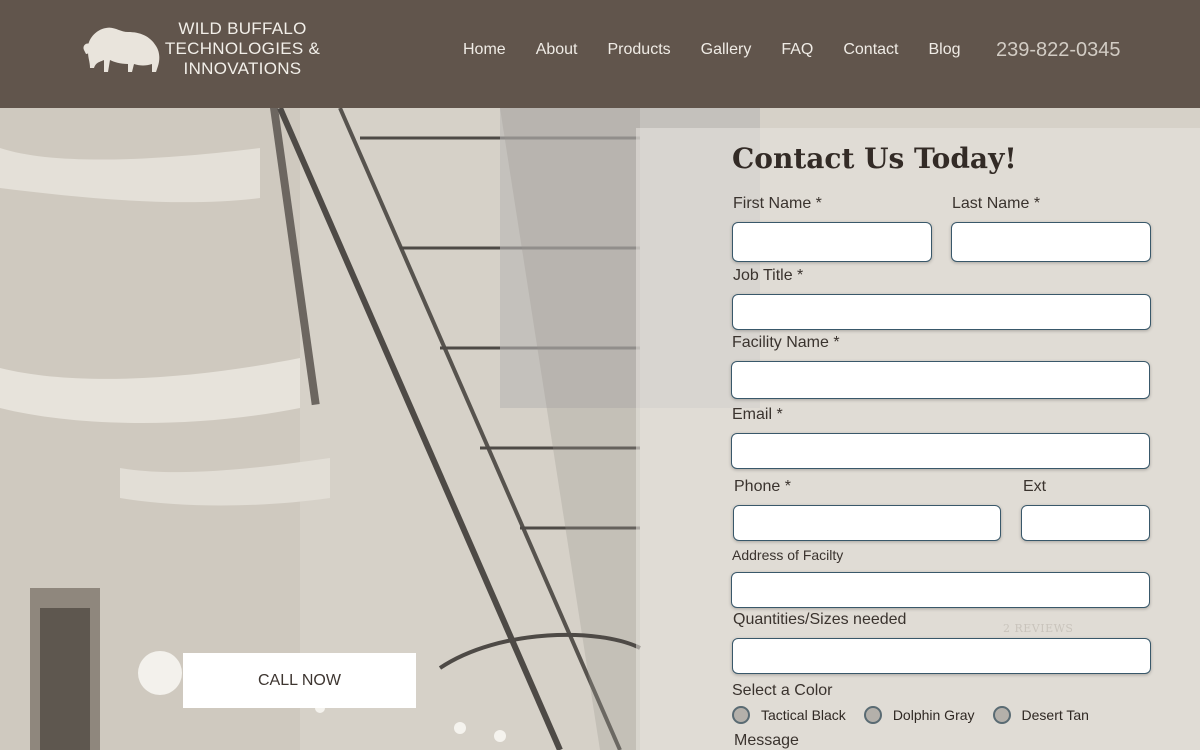  Describe the element at coordinates (762, 486) in the screenshot. I see `phone-label: Phone *` at that location.